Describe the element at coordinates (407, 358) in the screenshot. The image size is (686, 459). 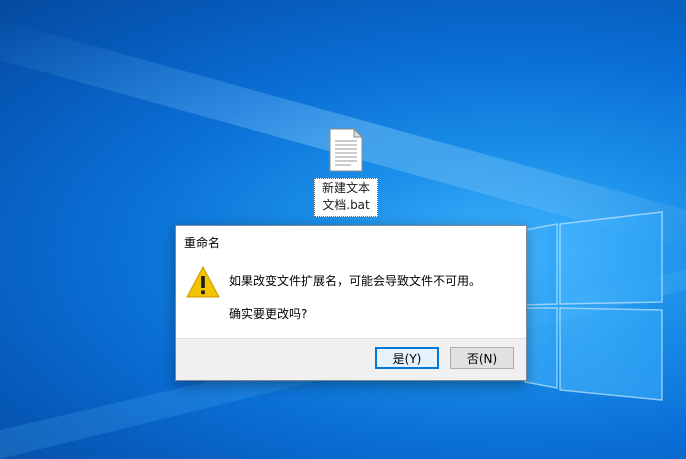
I see `yes-button: 是(Y)` at that location.